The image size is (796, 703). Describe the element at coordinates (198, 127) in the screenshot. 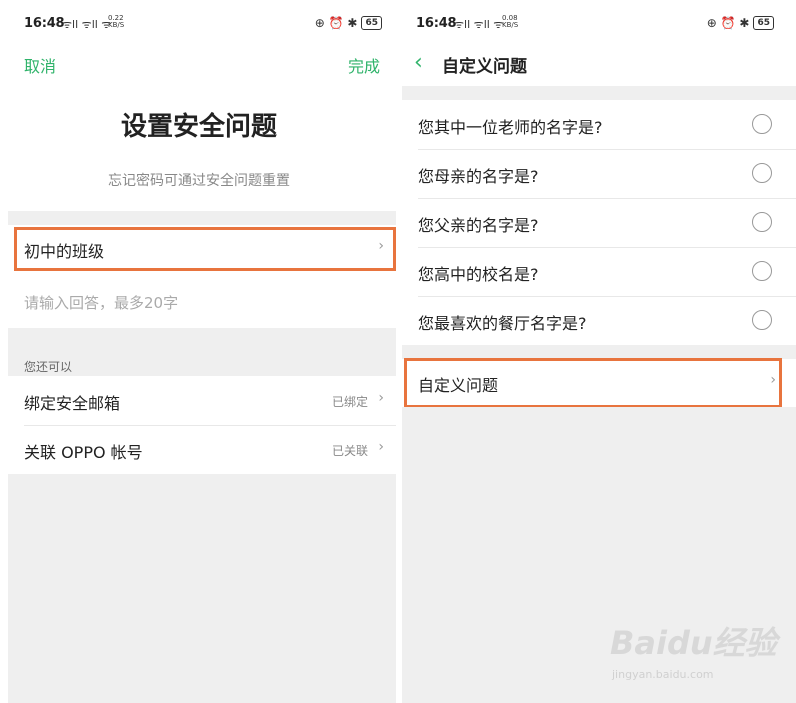

I see `page-title: 设置安全问题` at that location.